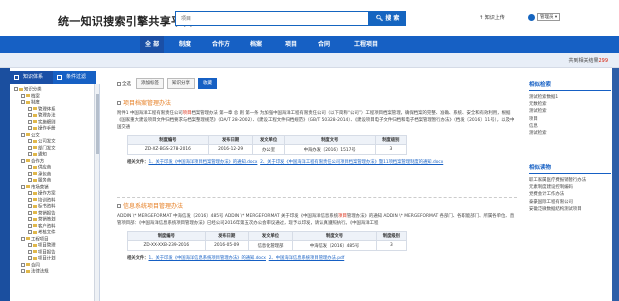  I want to click on tree-item: 工程项目, so click(35, 239).